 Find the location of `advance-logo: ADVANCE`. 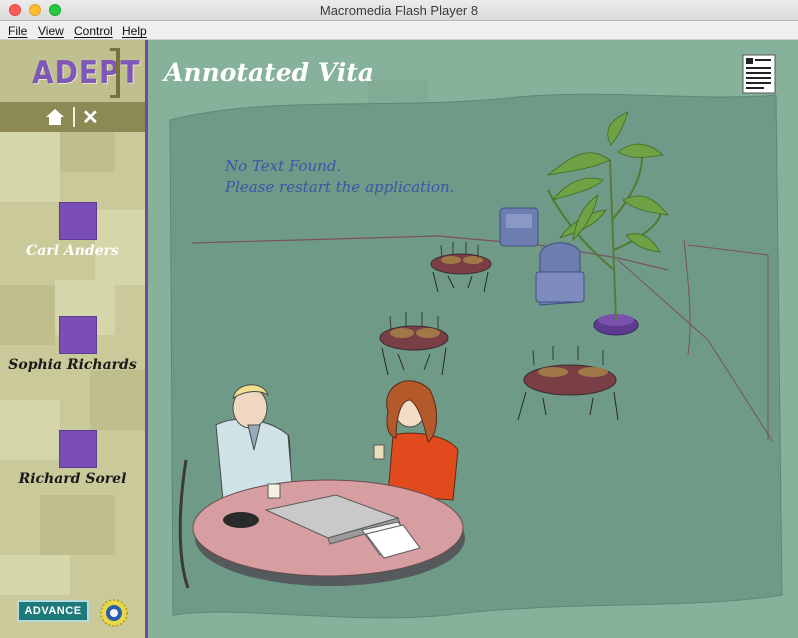

advance-logo: ADVANCE is located at coordinates (53, 611).